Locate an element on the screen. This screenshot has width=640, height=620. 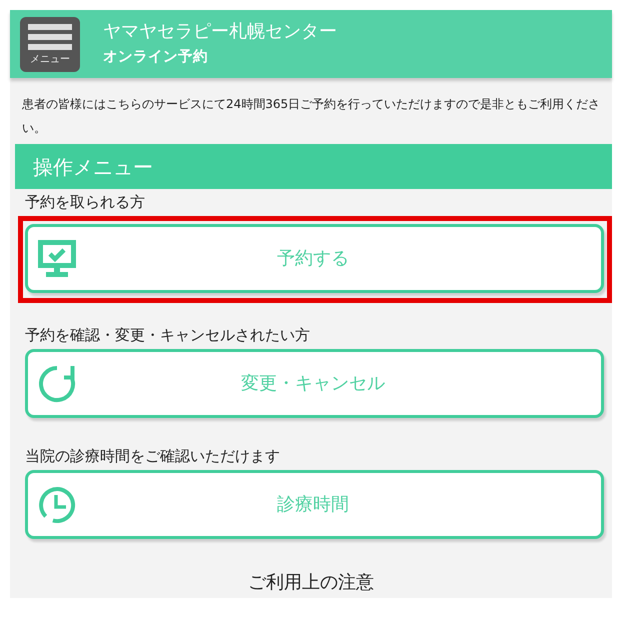
menu-button: メニュー is located at coordinates (50, 44).